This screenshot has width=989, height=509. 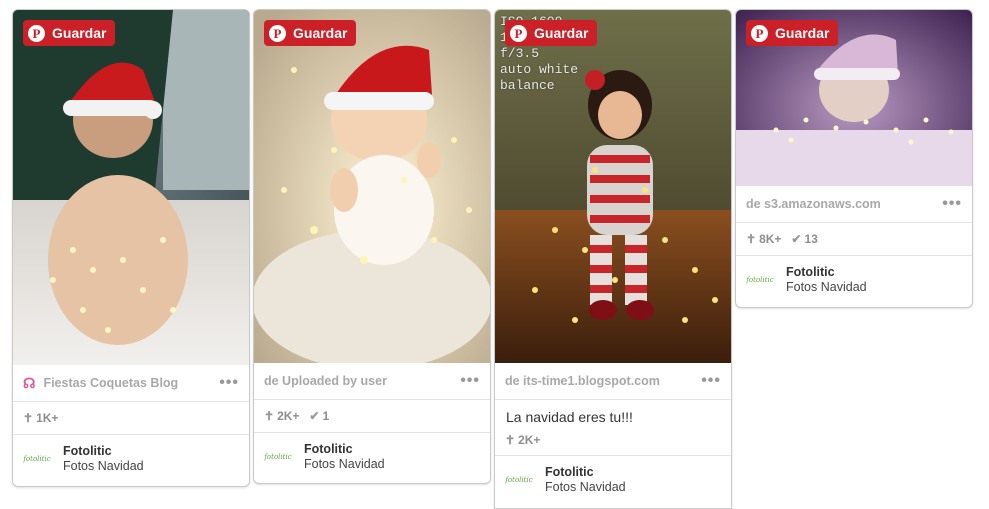 I want to click on like-count: ✔ 13, so click(x=804, y=239).